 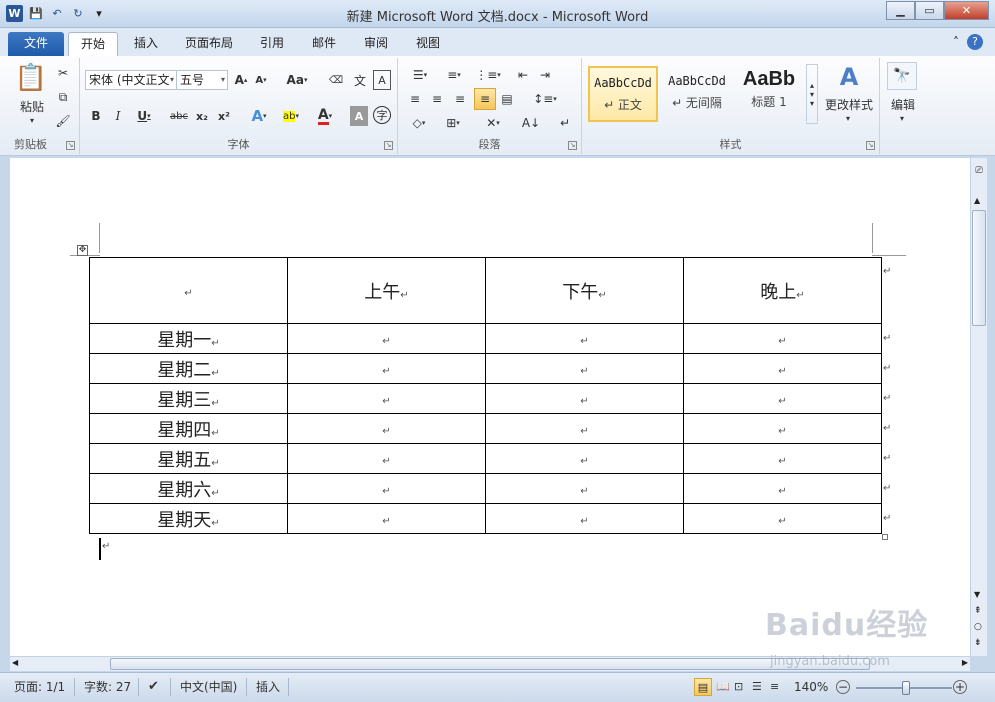 What do you see at coordinates (415, 99) in the screenshot?
I see `align-left-icon: ≡` at bounding box center [415, 99].